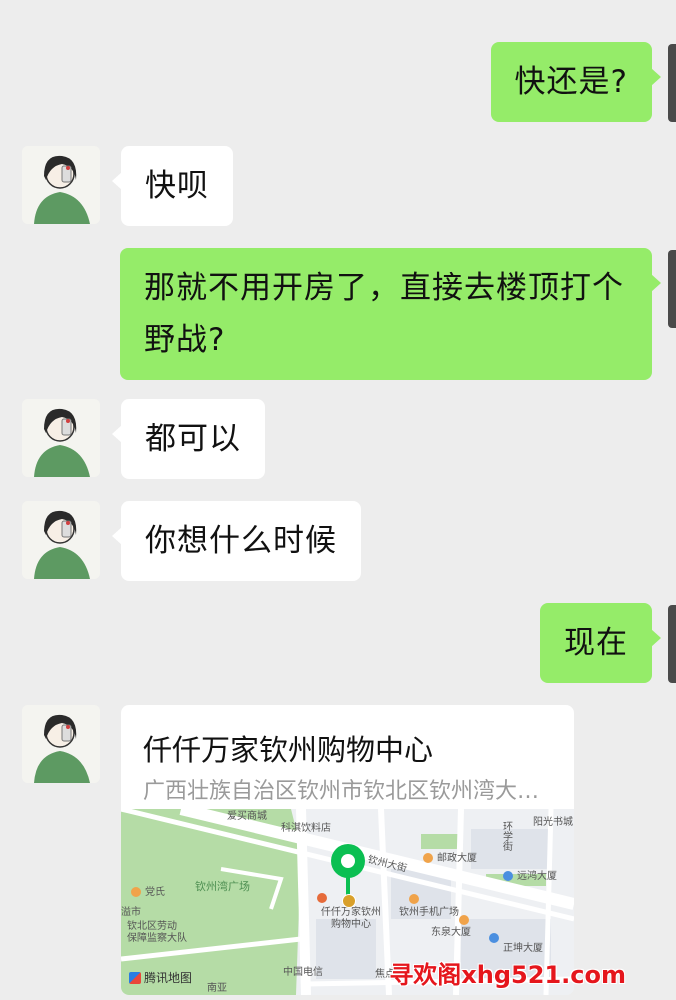 Image resolution: width=676 pixels, height=1000 pixels. Describe the element at coordinates (596, 643) in the screenshot. I see `message-text: 现在` at that location.